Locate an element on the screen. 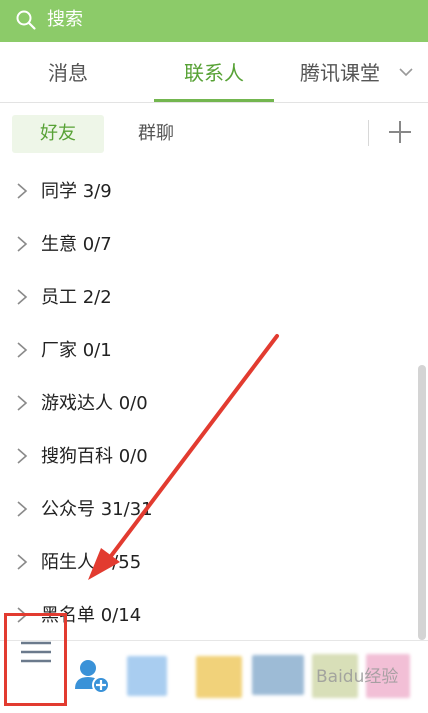  friend-group-row: 陌生人 4/55 is located at coordinates (210, 562).